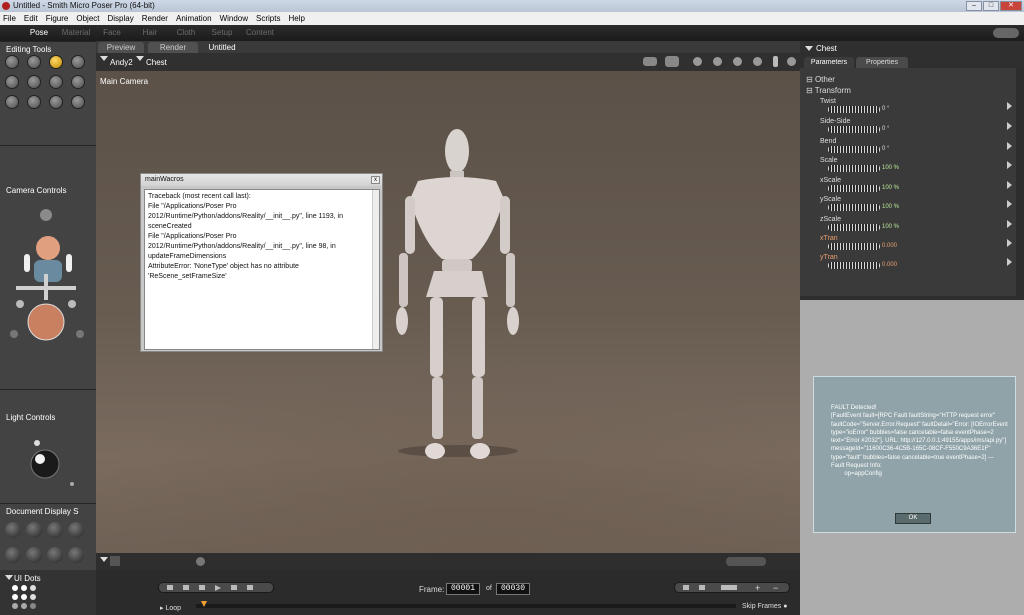 Image resolution: width=1024 pixels, height=615 pixels. Describe the element at coordinates (156, 62) in the screenshot. I see `actor-select: Chest` at that location.